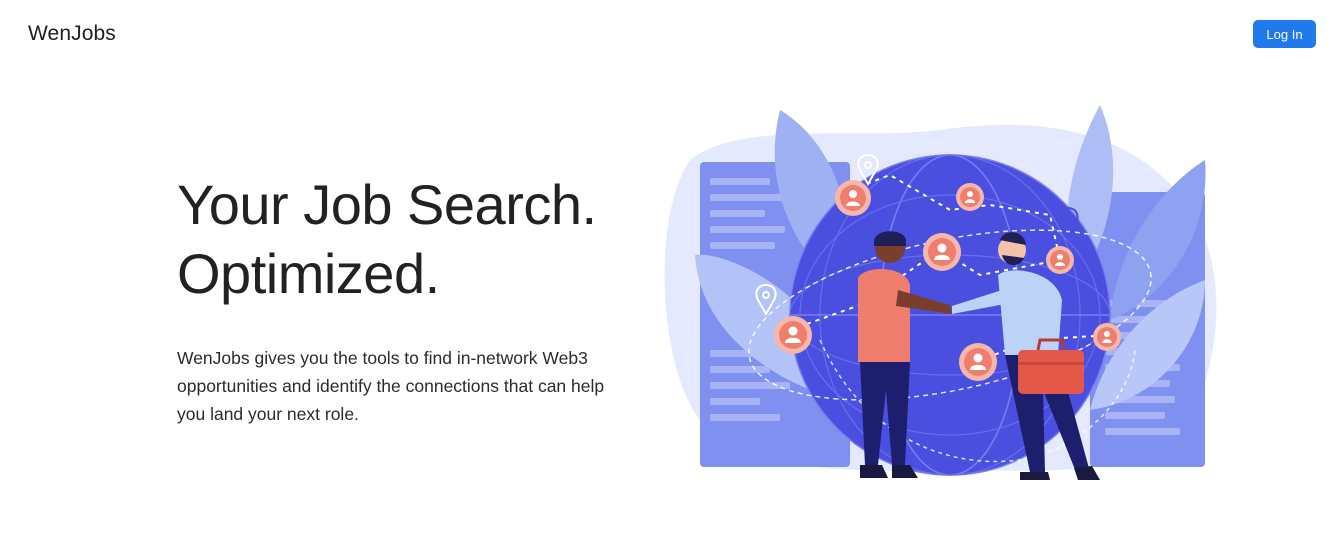 The height and width of the screenshot is (546, 1339). I want to click on briefcase-icon, so click(1051, 372).